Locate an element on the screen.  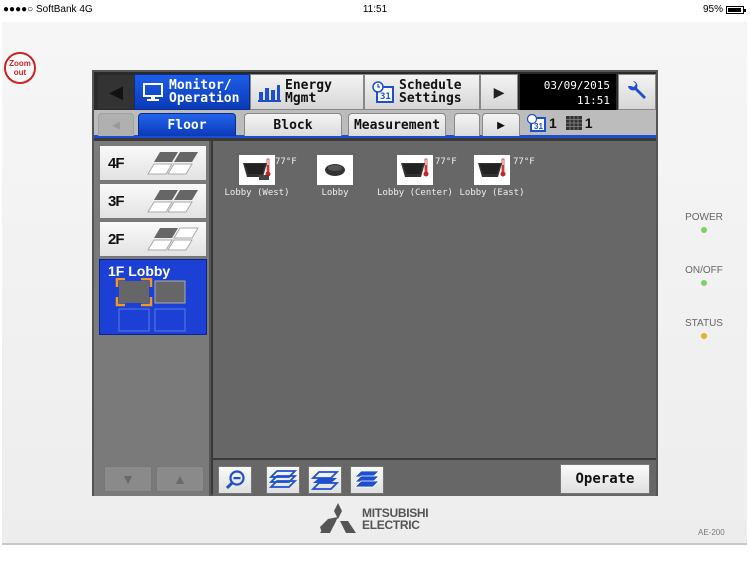
ios-status-bar: ●●●●○ SoftBank 4G 11:51 95% is located at coordinates (375, 10).